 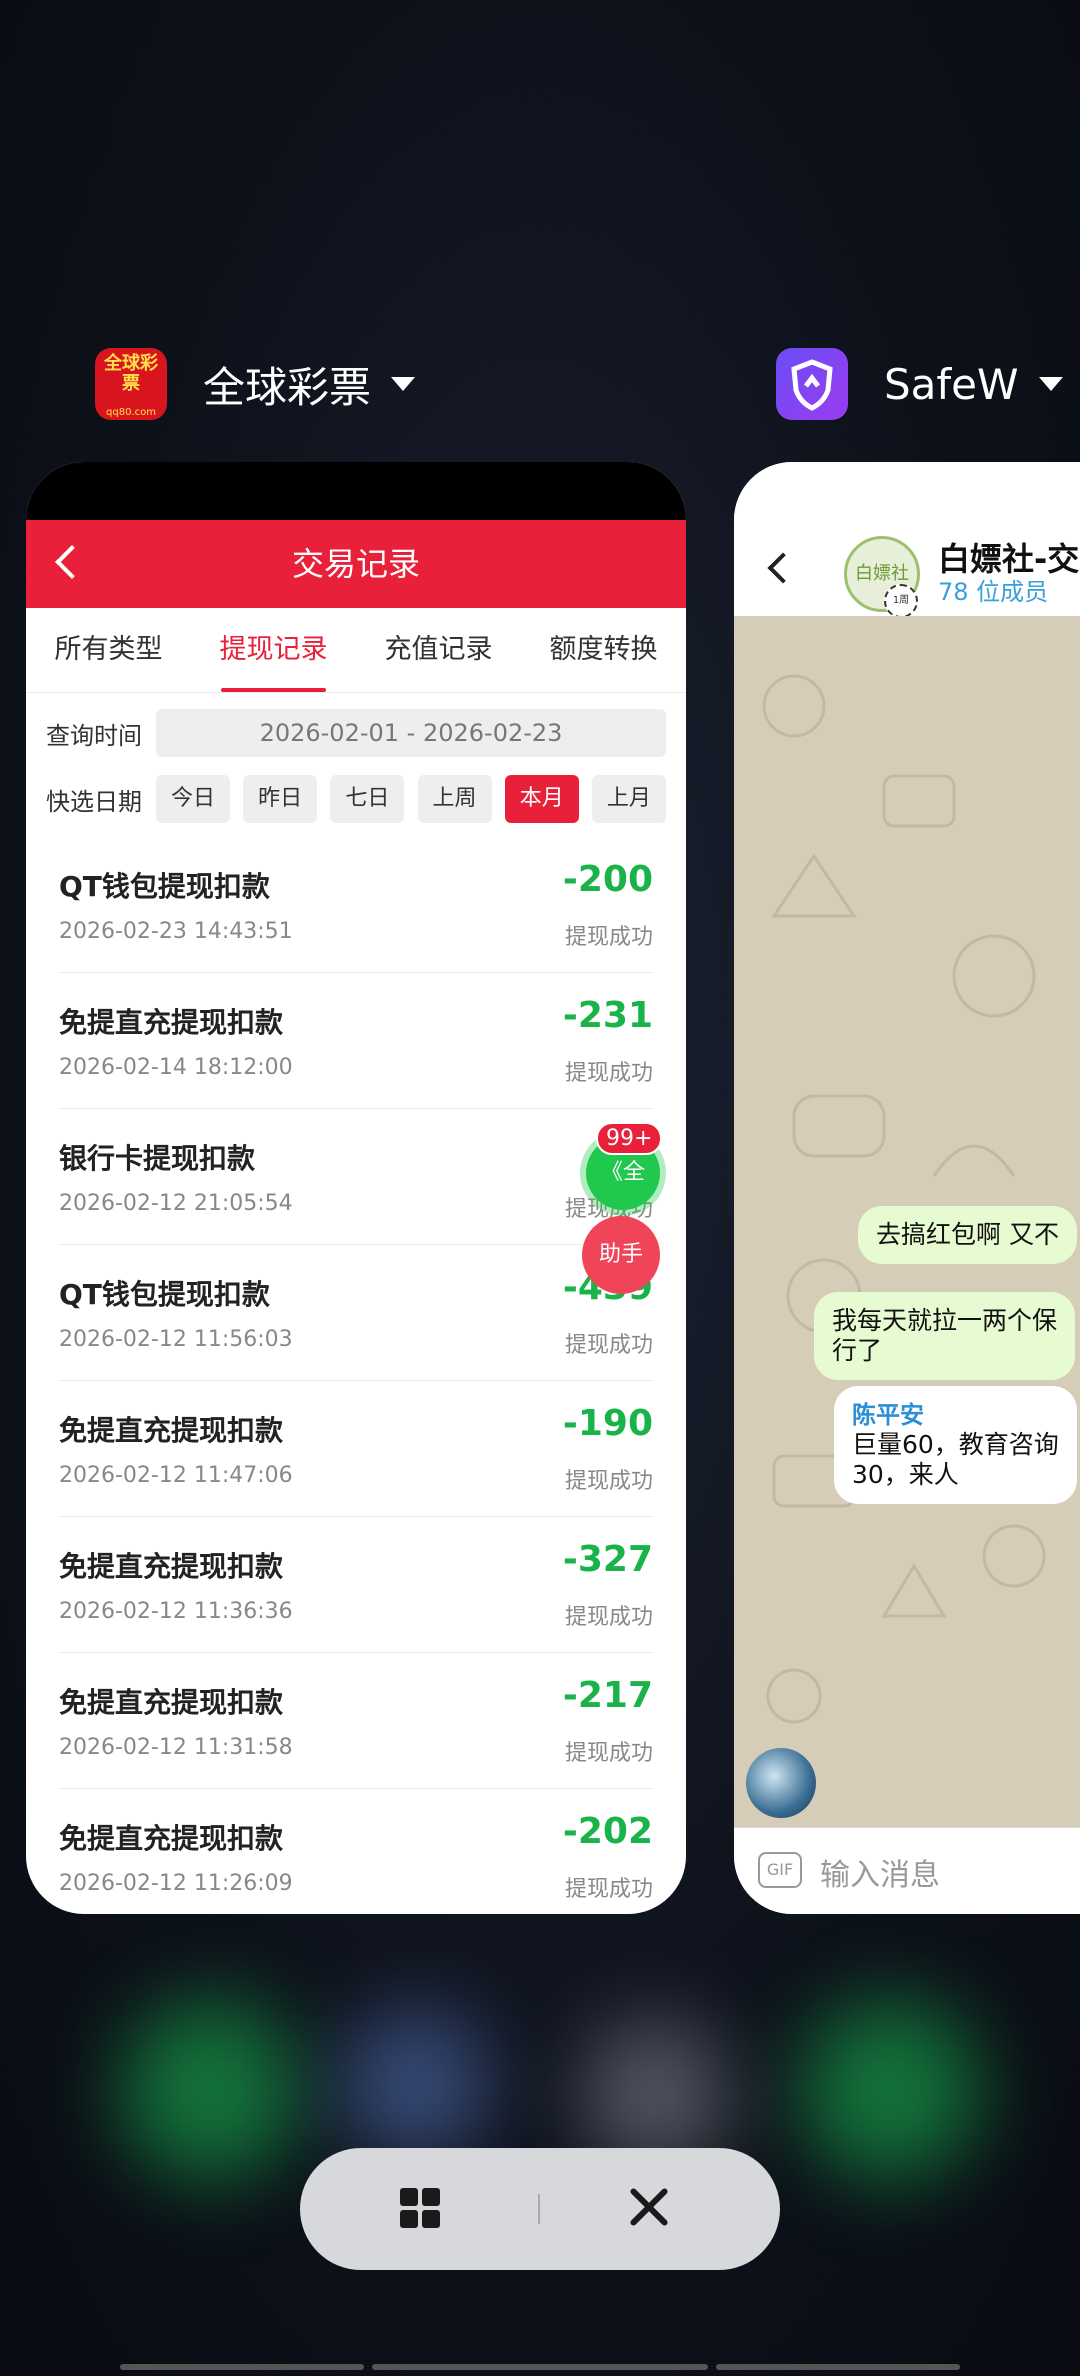 I want to click on record-time: 2026-02-12 11:47:06, so click(x=176, y=1475).